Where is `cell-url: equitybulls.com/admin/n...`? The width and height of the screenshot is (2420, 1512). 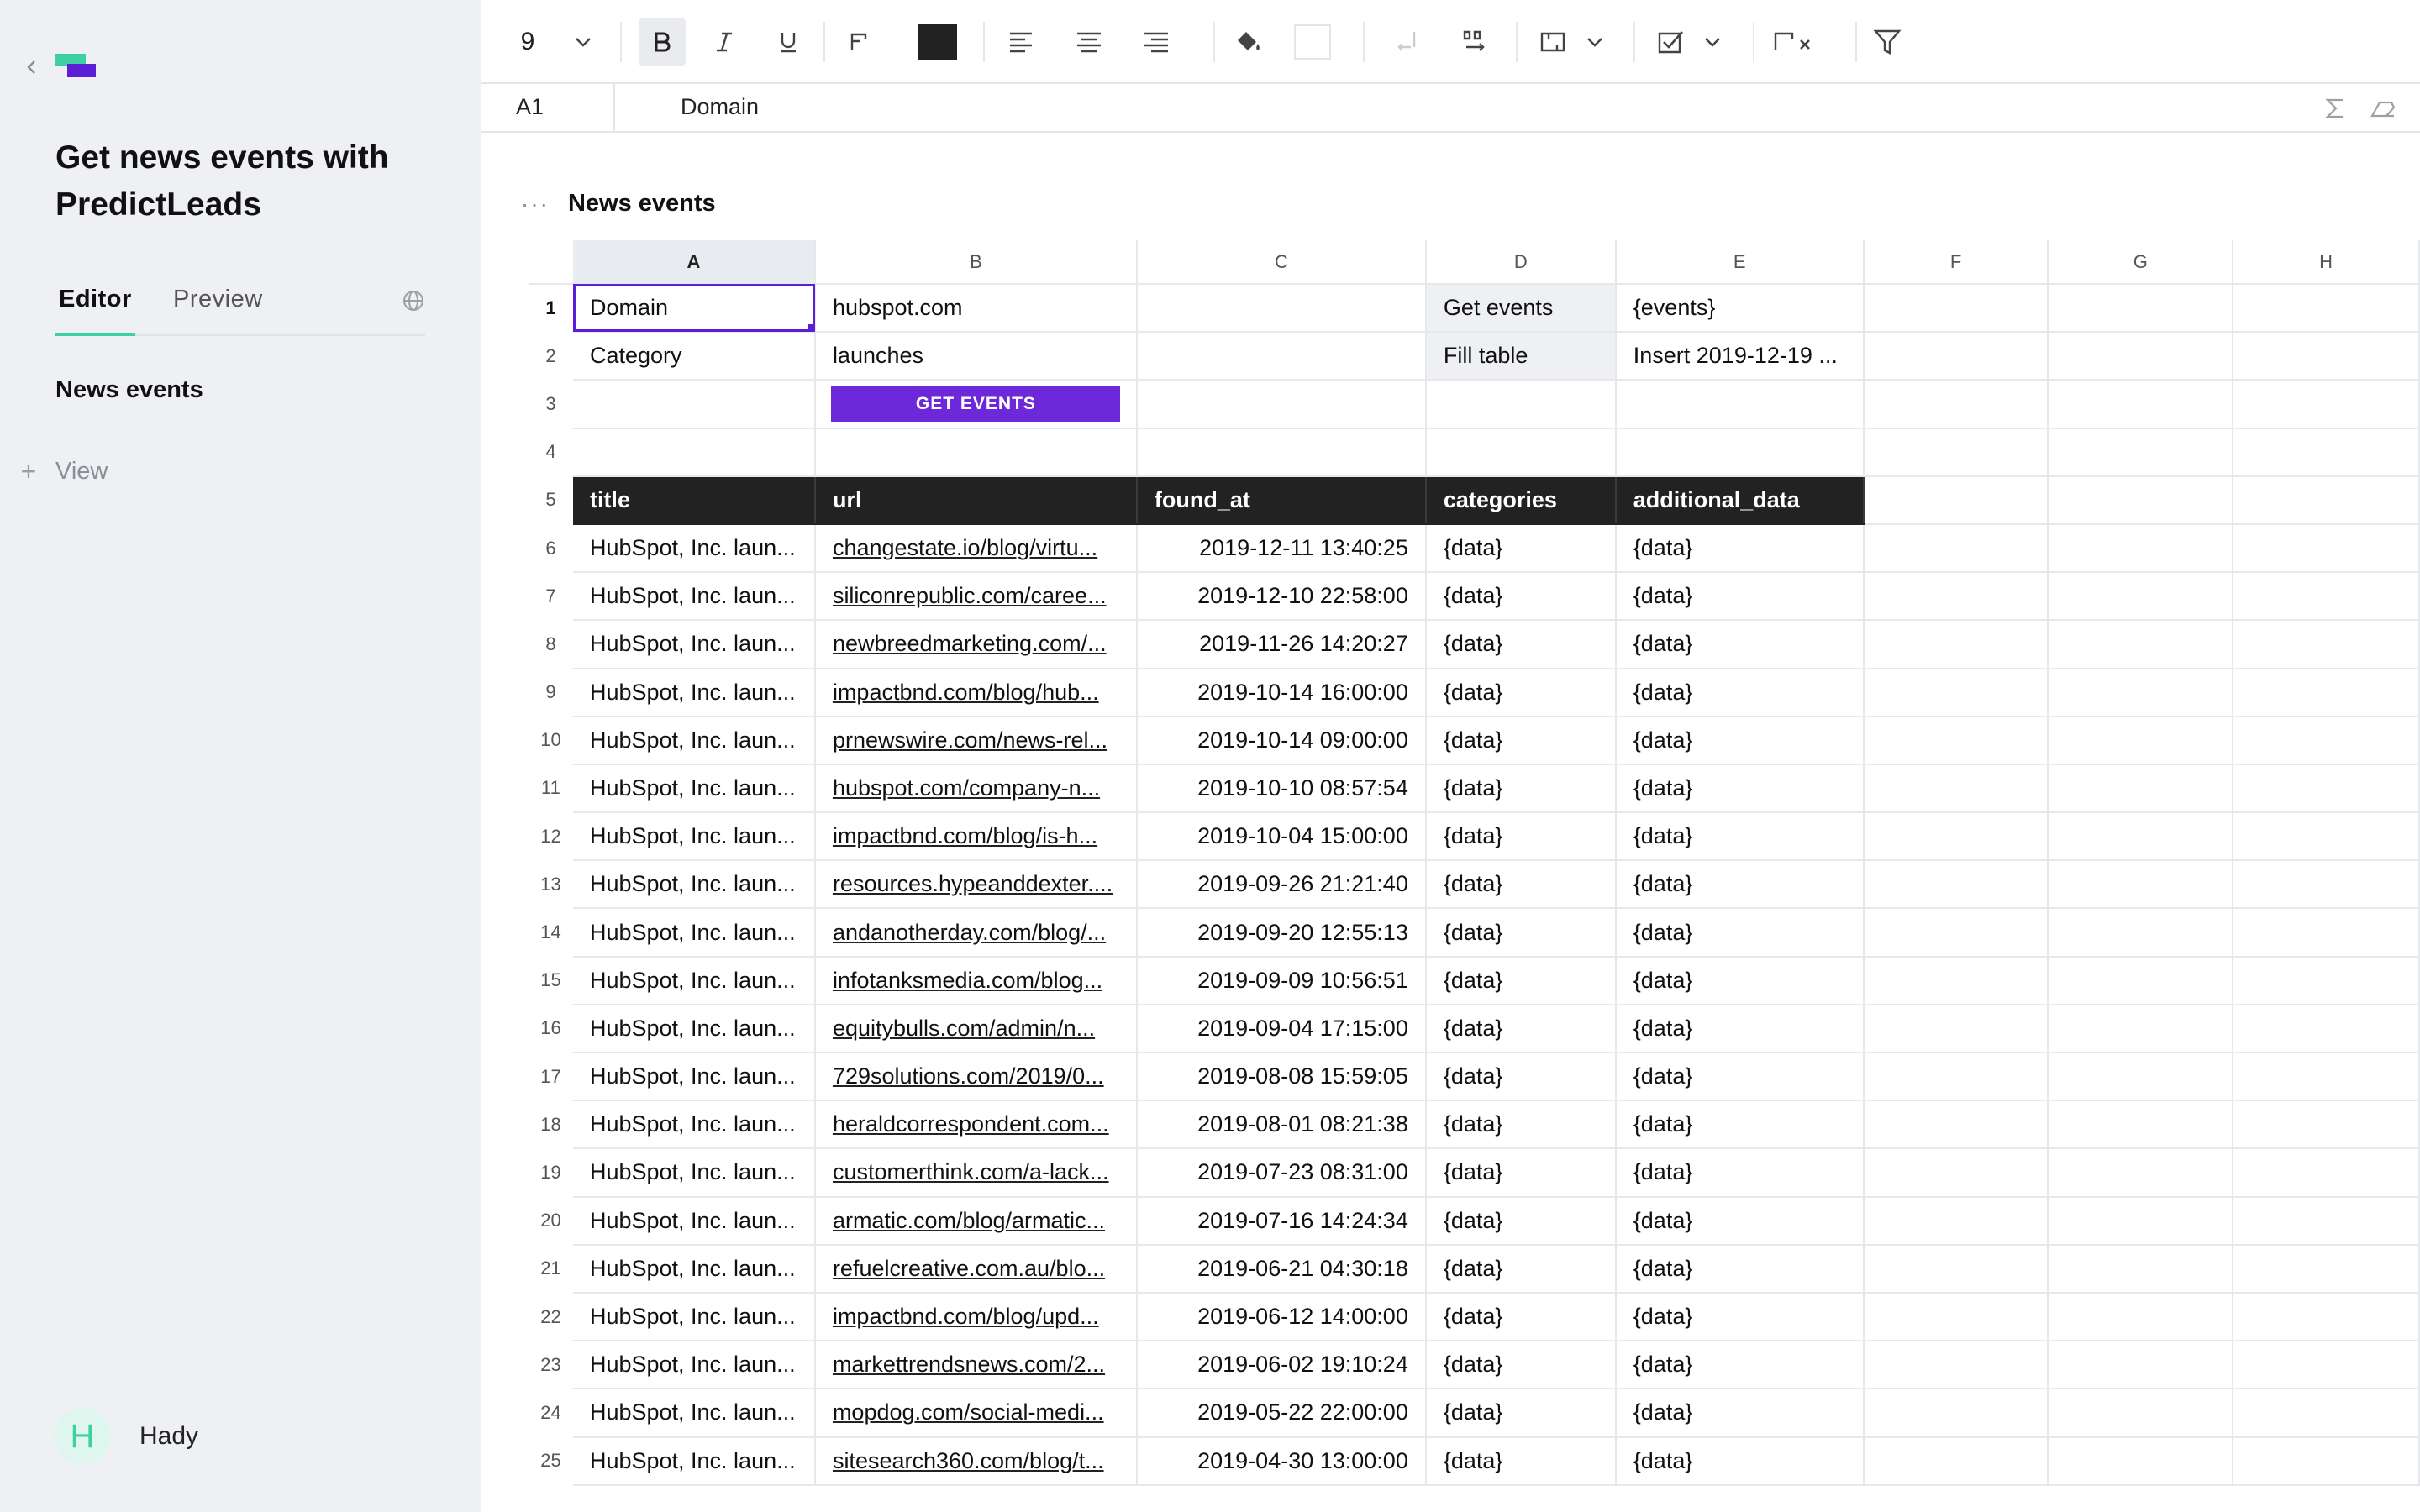 cell-url: equitybulls.com/admin/n... is located at coordinates (976, 1029).